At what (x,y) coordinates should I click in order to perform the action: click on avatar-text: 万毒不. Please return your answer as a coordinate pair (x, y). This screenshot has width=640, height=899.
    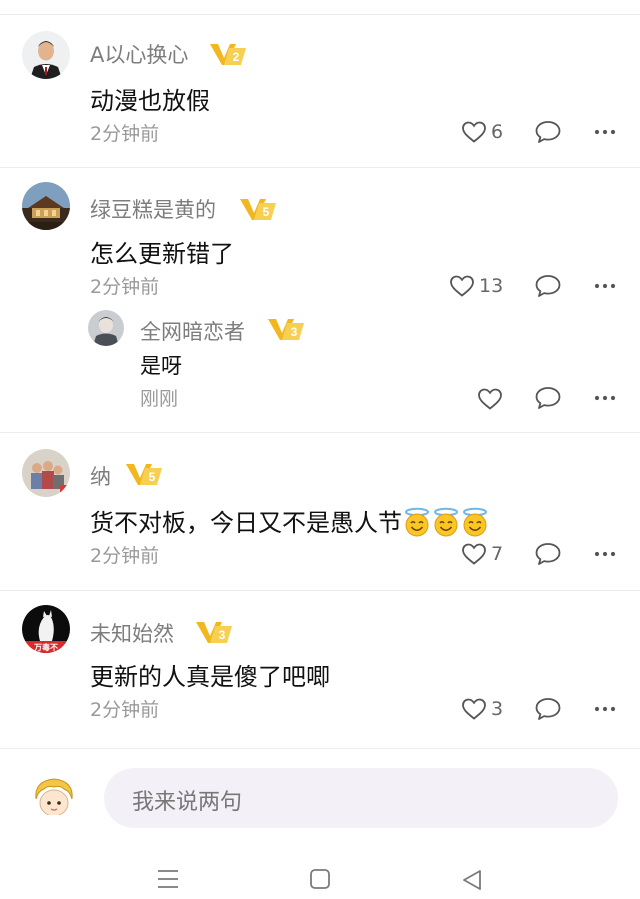
    Looking at the image, I should click on (45, 647).